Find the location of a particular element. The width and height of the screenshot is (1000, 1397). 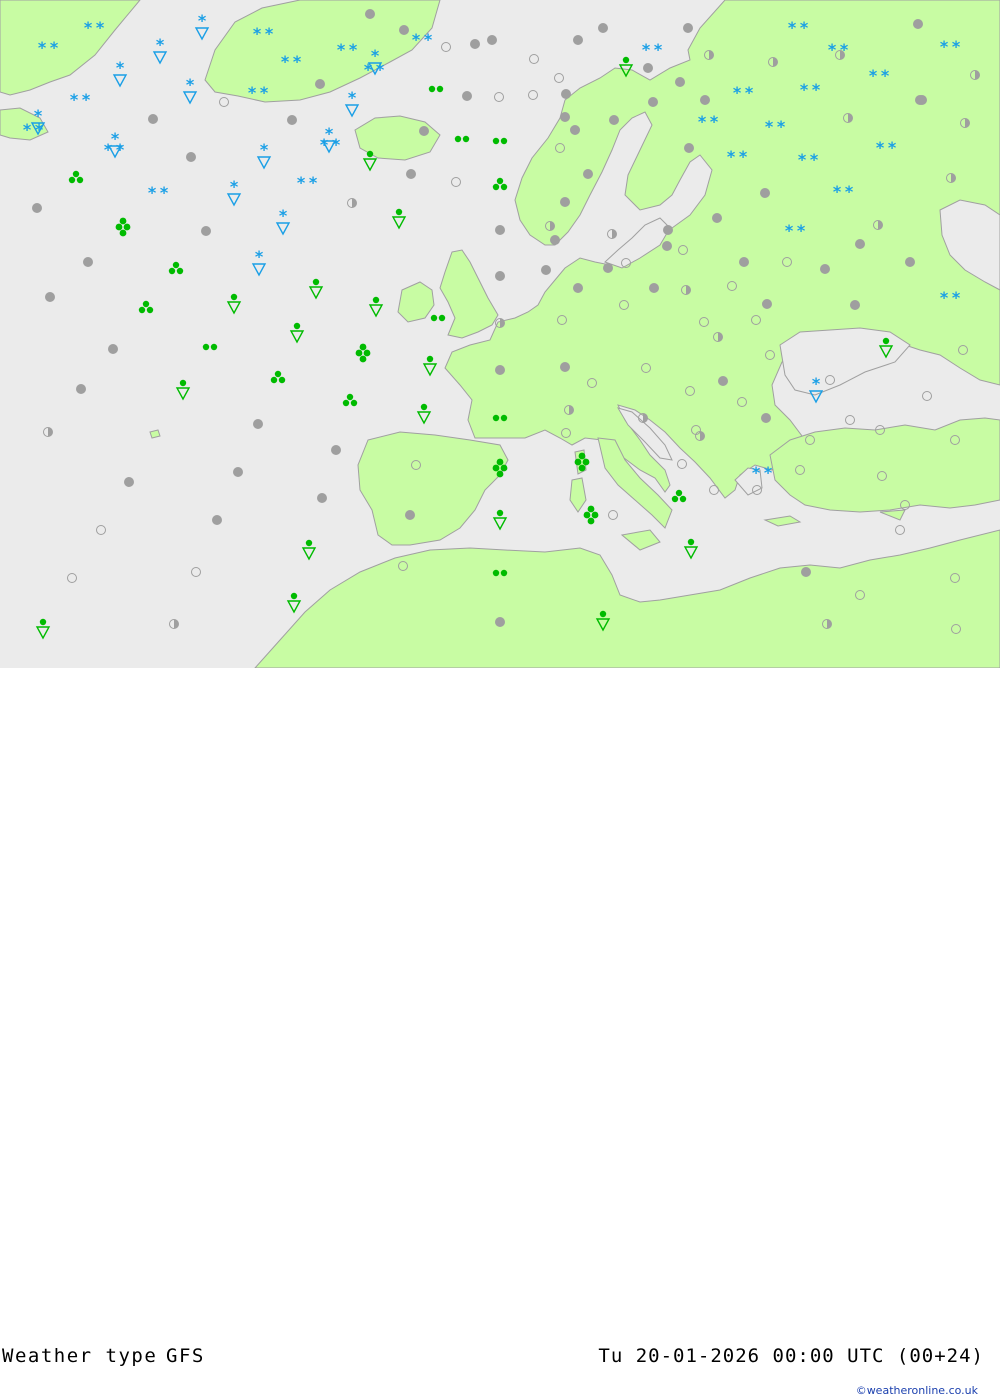

credit-link: ©weatheronline.co.uk is located at coordinates (917, 1390).